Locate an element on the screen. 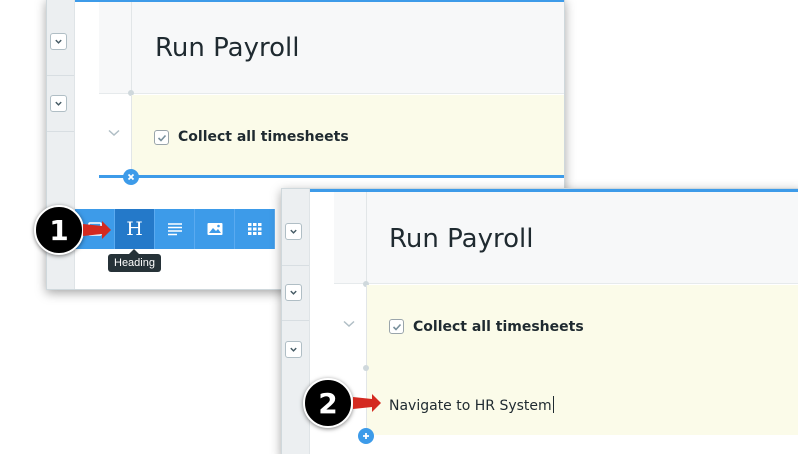  heading-button: H is located at coordinates (135, 229).